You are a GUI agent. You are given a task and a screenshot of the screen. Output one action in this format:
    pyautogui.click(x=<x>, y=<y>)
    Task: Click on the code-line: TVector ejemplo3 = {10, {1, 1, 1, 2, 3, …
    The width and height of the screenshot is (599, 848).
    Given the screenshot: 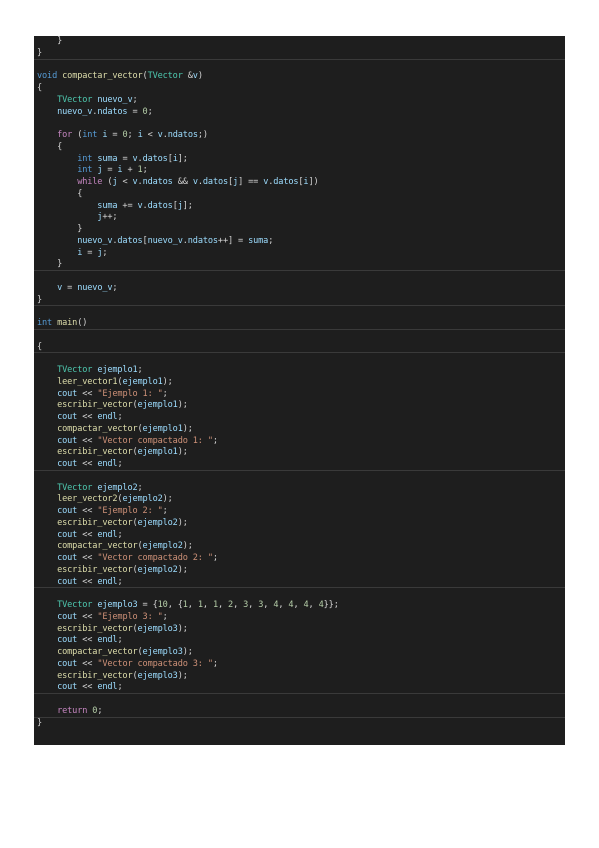 What is the action you would take?
    pyautogui.click(x=299, y=606)
    